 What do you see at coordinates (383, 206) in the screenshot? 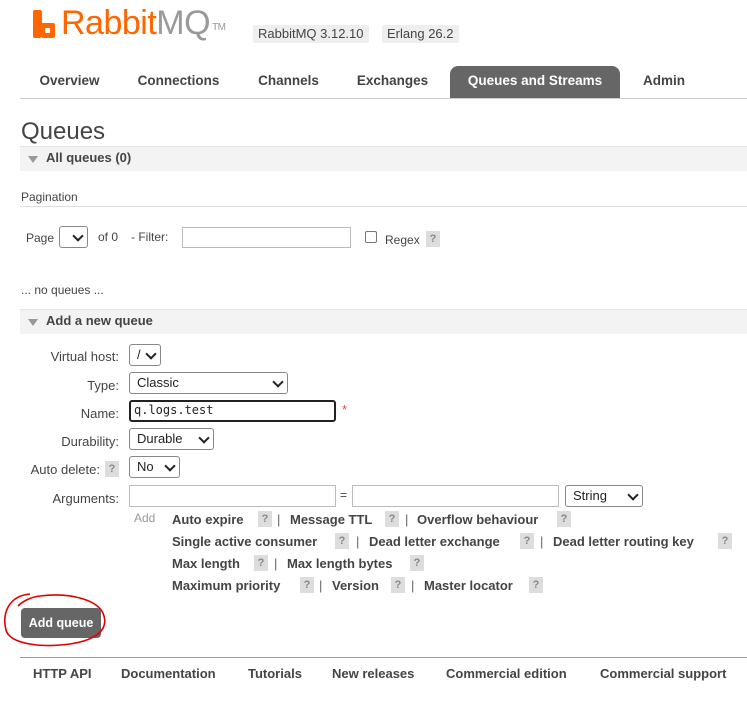
I see `pagination-divider` at bounding box center [383, 206].